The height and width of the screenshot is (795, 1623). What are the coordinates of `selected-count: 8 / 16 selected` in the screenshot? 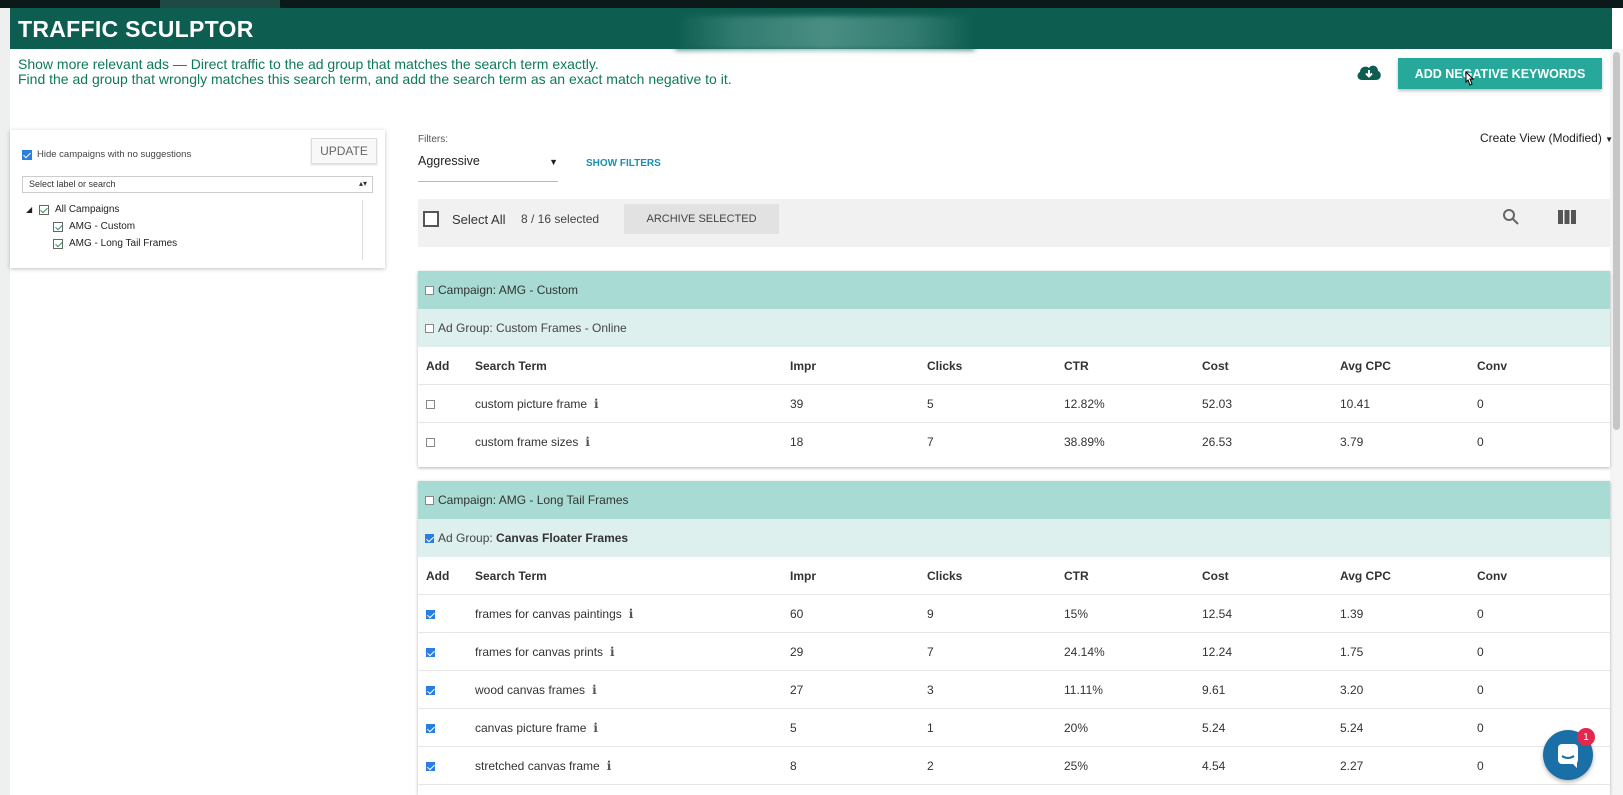 It's located at (560, 219).